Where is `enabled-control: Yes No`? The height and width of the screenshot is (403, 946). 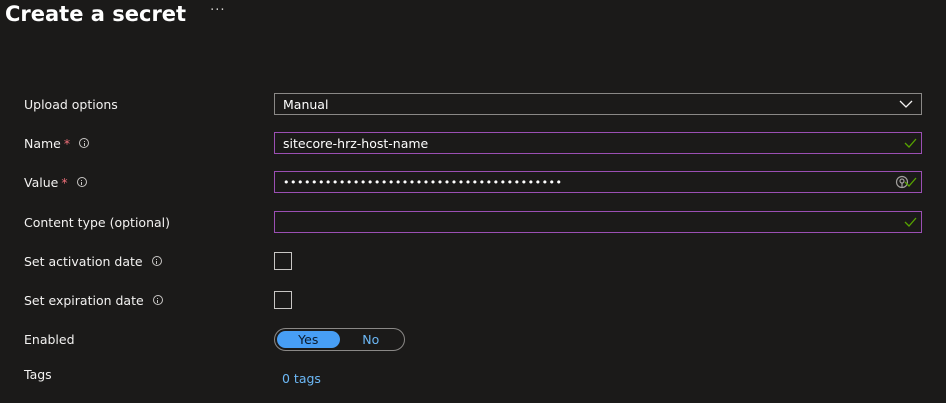 enabled-control: Yes No is located at coordinates (339, 339).